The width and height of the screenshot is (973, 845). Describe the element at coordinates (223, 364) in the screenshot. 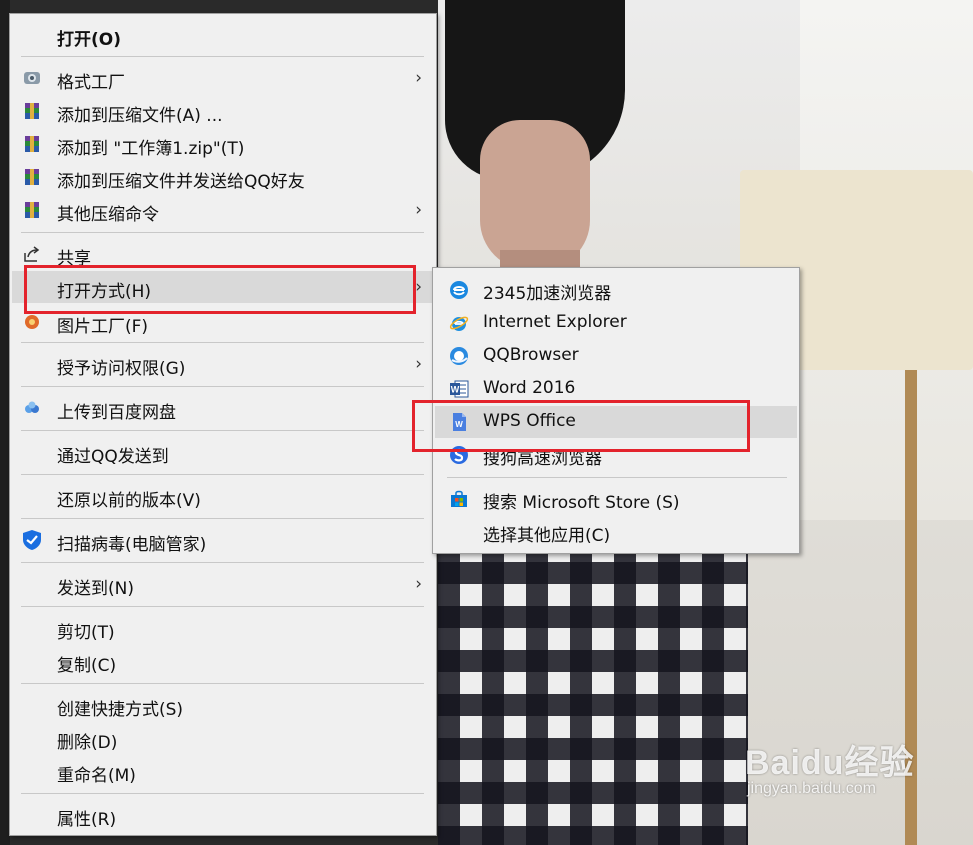

I see `menu-item-grant-access: 授予访问权限(G) ›` at that location.